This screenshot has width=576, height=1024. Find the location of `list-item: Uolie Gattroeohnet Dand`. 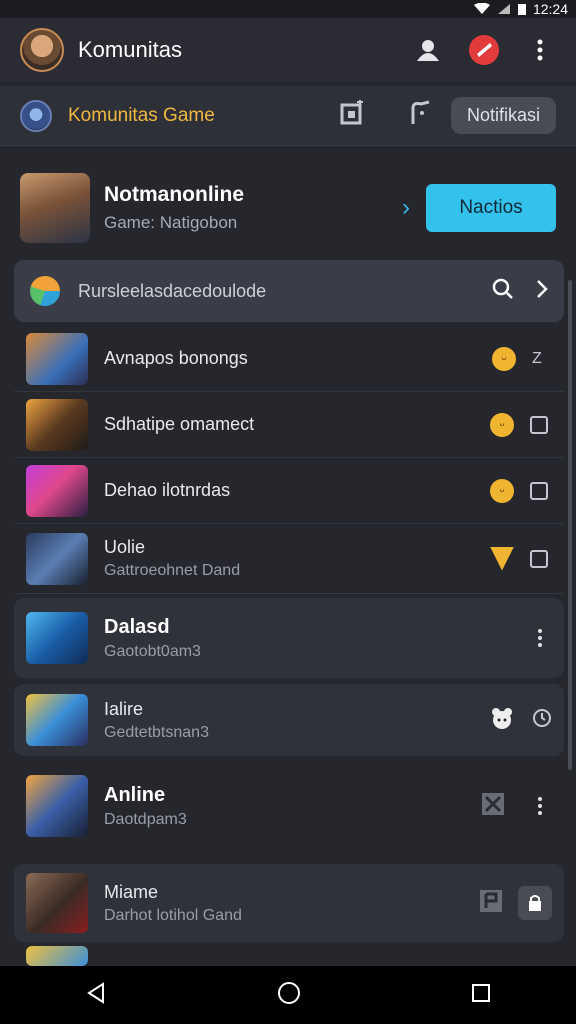

list-item: Uolie Gattroeohnet Dand is located at coordinates (289, 559).